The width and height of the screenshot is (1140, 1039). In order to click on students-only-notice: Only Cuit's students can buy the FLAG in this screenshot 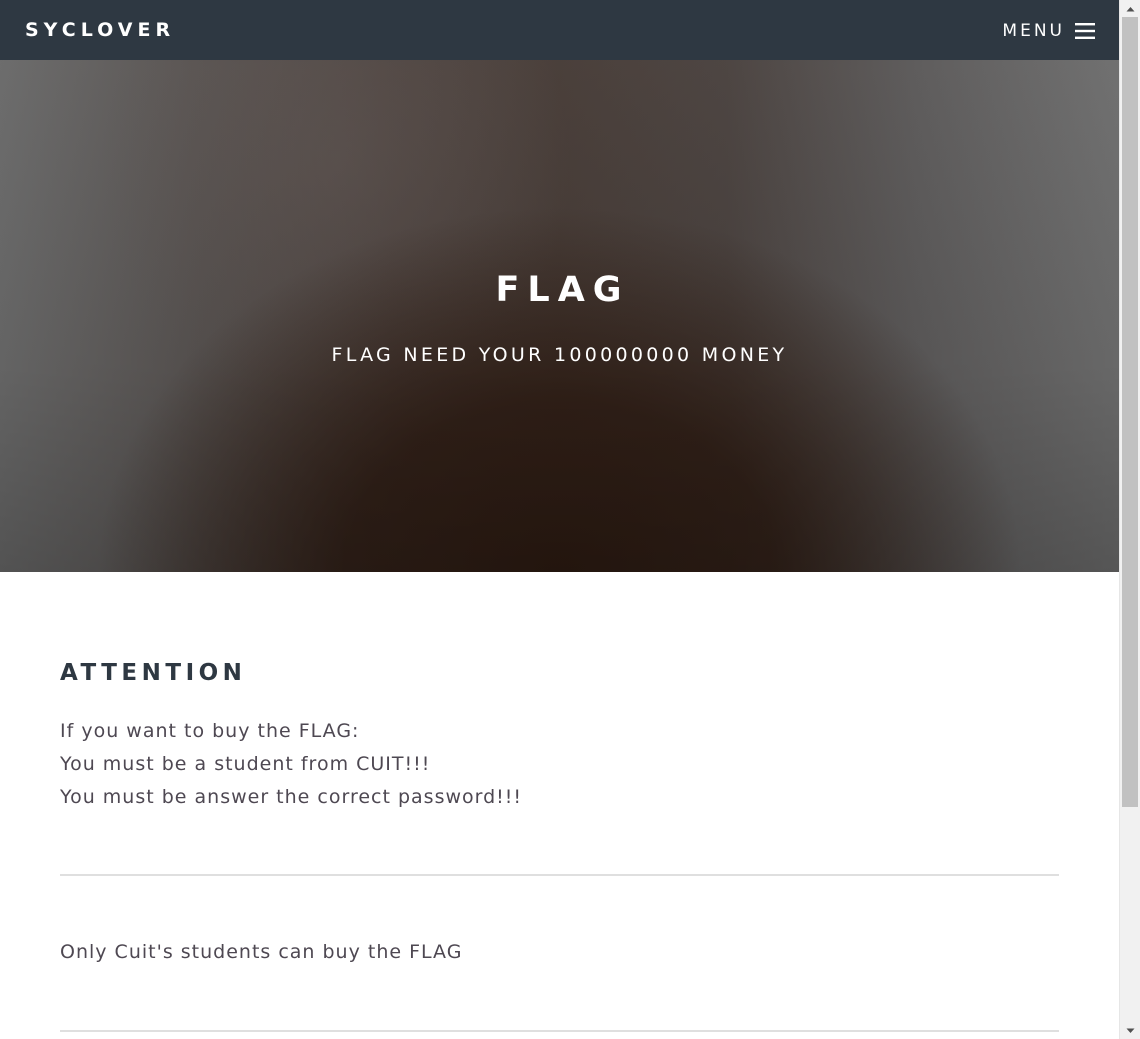, I will do `click(261, 952)`.